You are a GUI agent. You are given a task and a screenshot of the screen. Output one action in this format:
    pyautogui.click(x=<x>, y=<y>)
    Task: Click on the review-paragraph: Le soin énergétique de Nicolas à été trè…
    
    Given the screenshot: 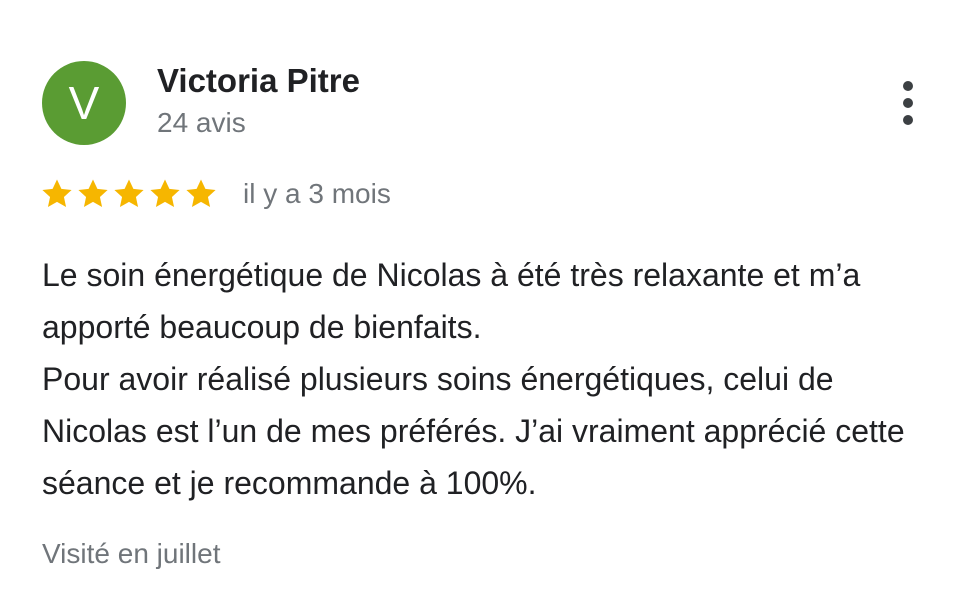 What is the action you would take?
    pyautogui.click(x=451, y=301)
    